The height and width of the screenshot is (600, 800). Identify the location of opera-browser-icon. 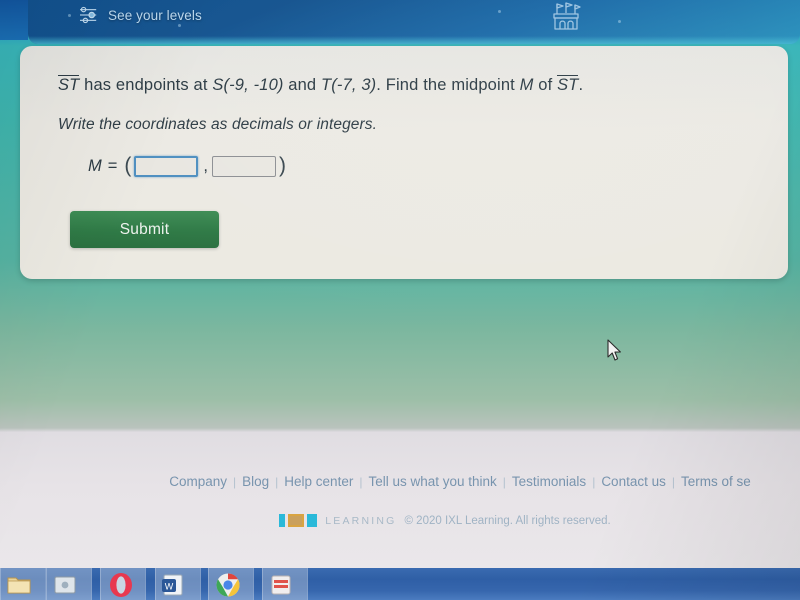
(121, 585).